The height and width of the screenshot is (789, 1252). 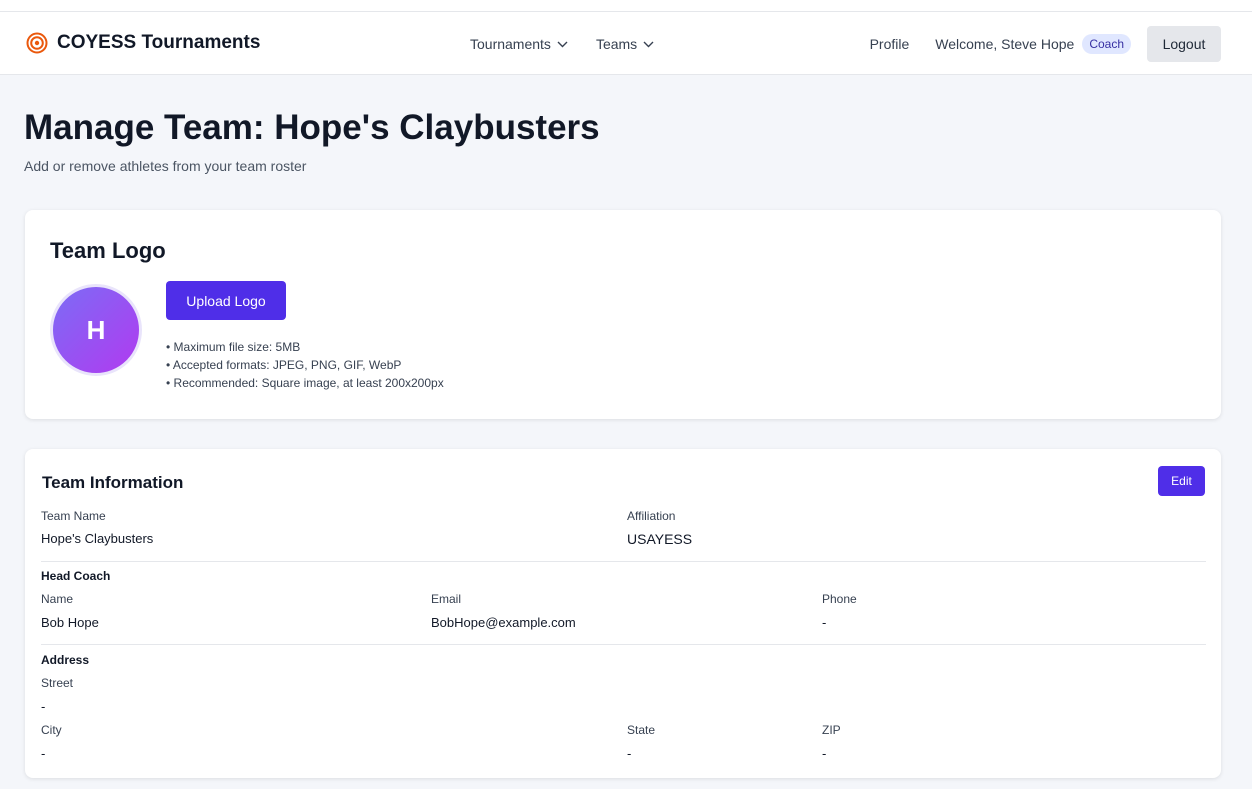 I want to click on nav-tournaments: Tournaments, so click(x=519, y=44).